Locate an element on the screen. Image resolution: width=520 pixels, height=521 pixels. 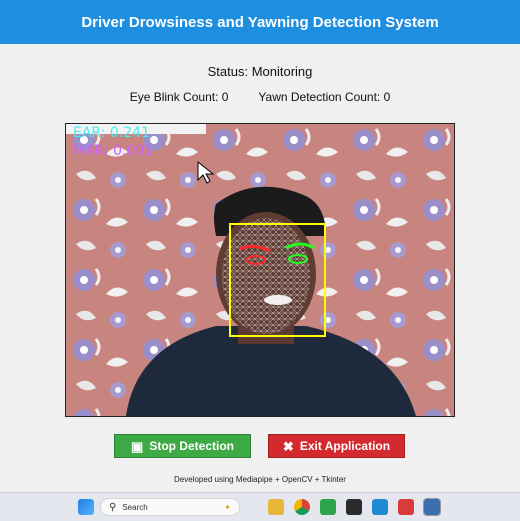
app-red-icon is located at coordinates (406, 507).